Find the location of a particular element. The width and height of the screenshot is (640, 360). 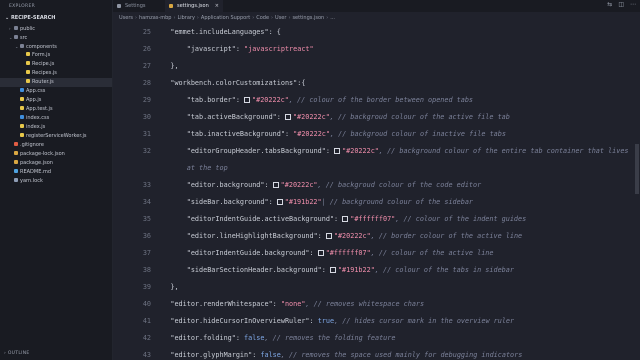

tab-settings: Settings is located at coordinates (139, 6).